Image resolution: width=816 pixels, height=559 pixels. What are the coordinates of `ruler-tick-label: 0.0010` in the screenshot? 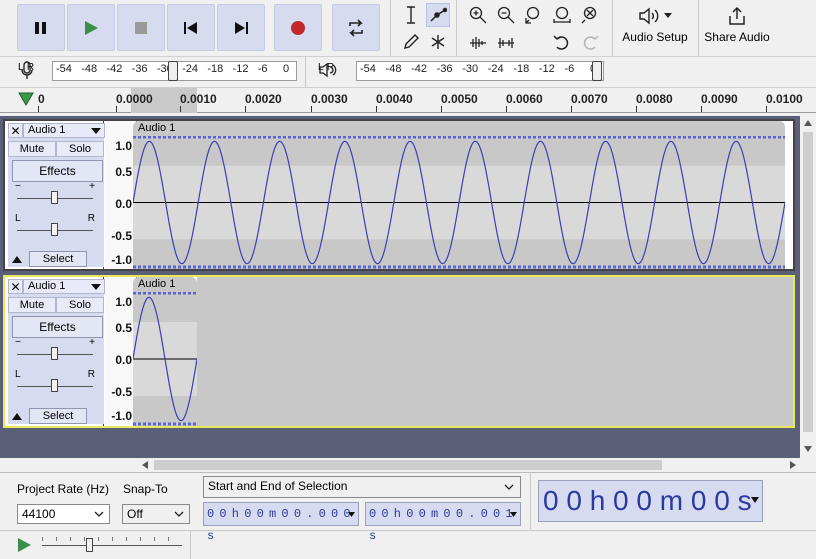 It's located at (198, 99).